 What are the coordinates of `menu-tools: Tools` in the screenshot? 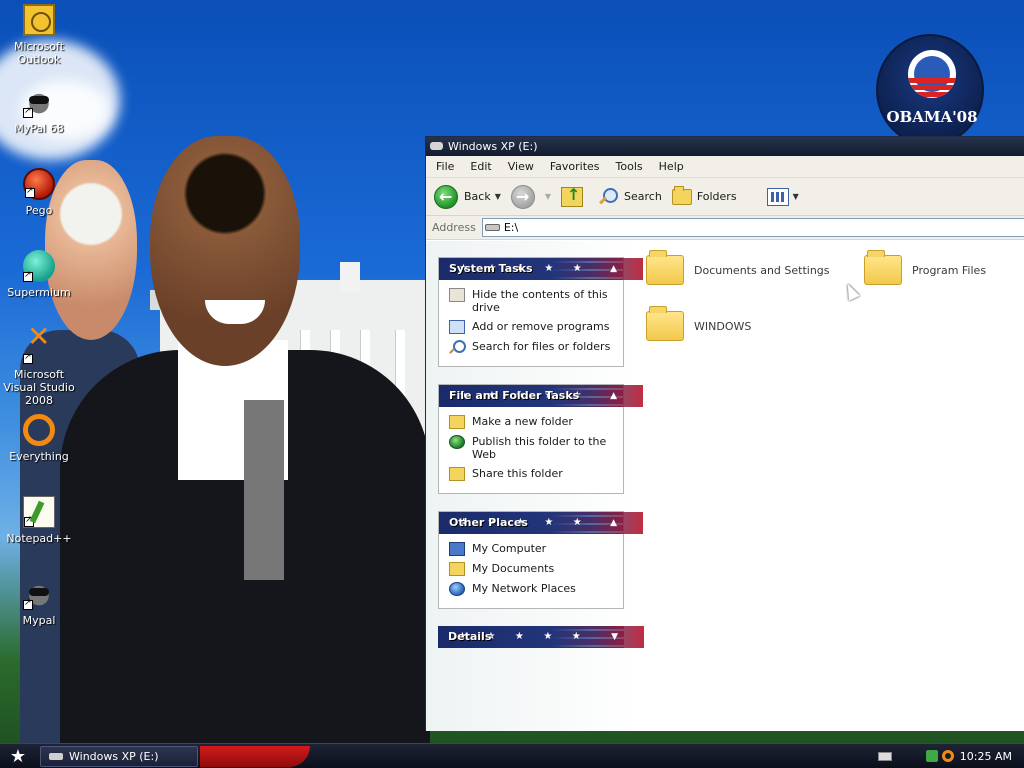 It's located at (629, 166).